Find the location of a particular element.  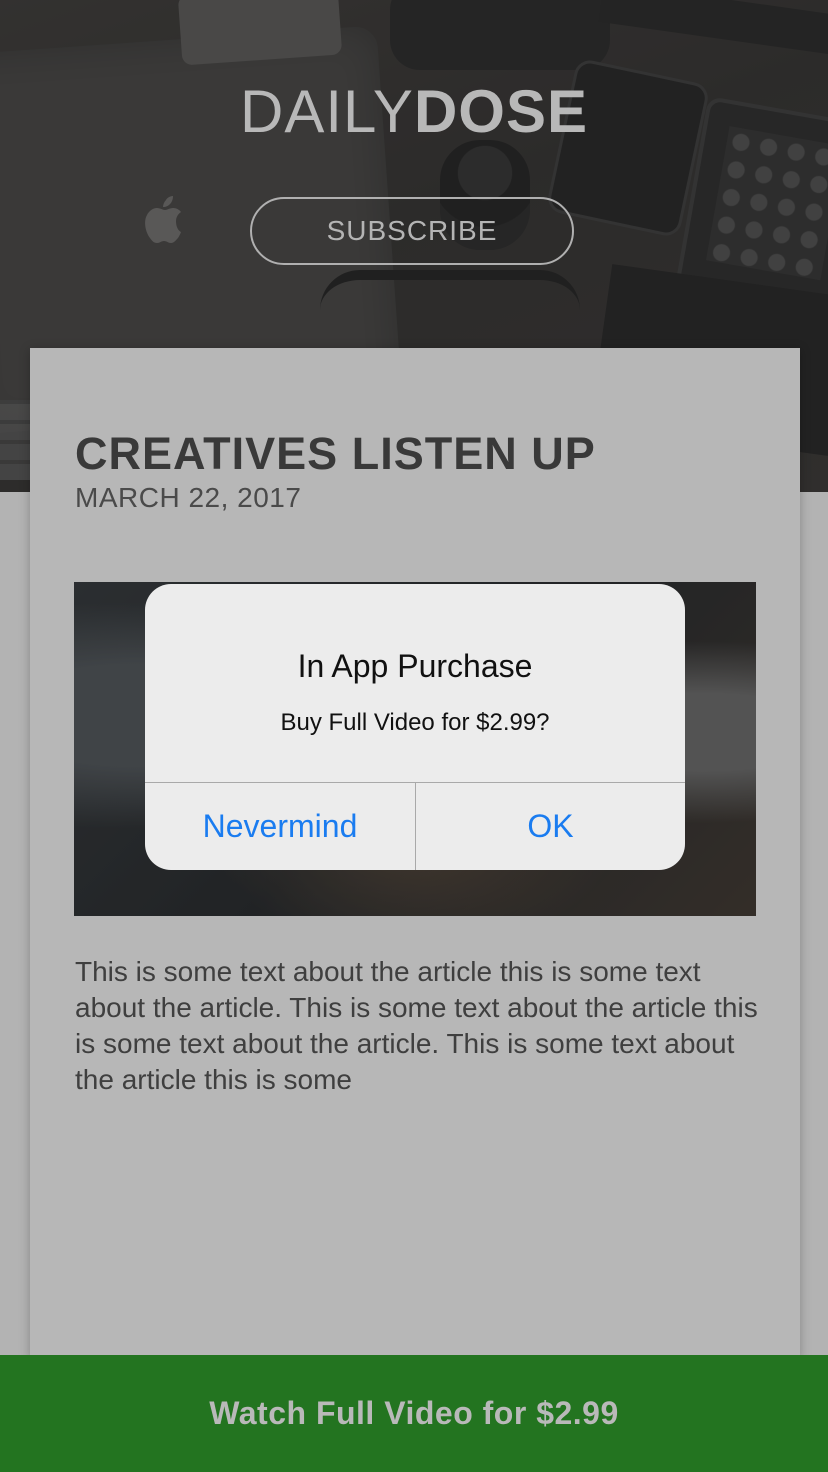

watch-full-video-button: Watch Full Video for $2.99 is located at coordinates (414, 1413).